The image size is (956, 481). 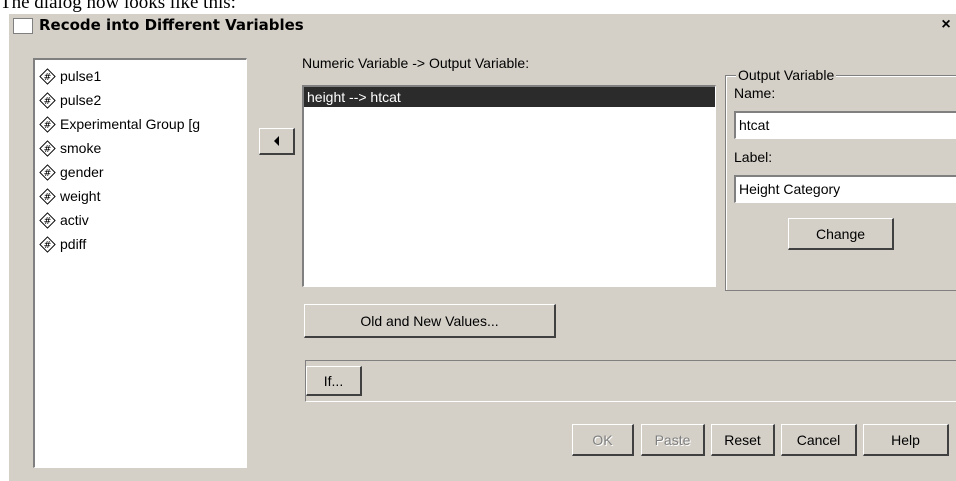 I want to click on document-caption: The dialog now looks like this:, so click(x=118, y=6).